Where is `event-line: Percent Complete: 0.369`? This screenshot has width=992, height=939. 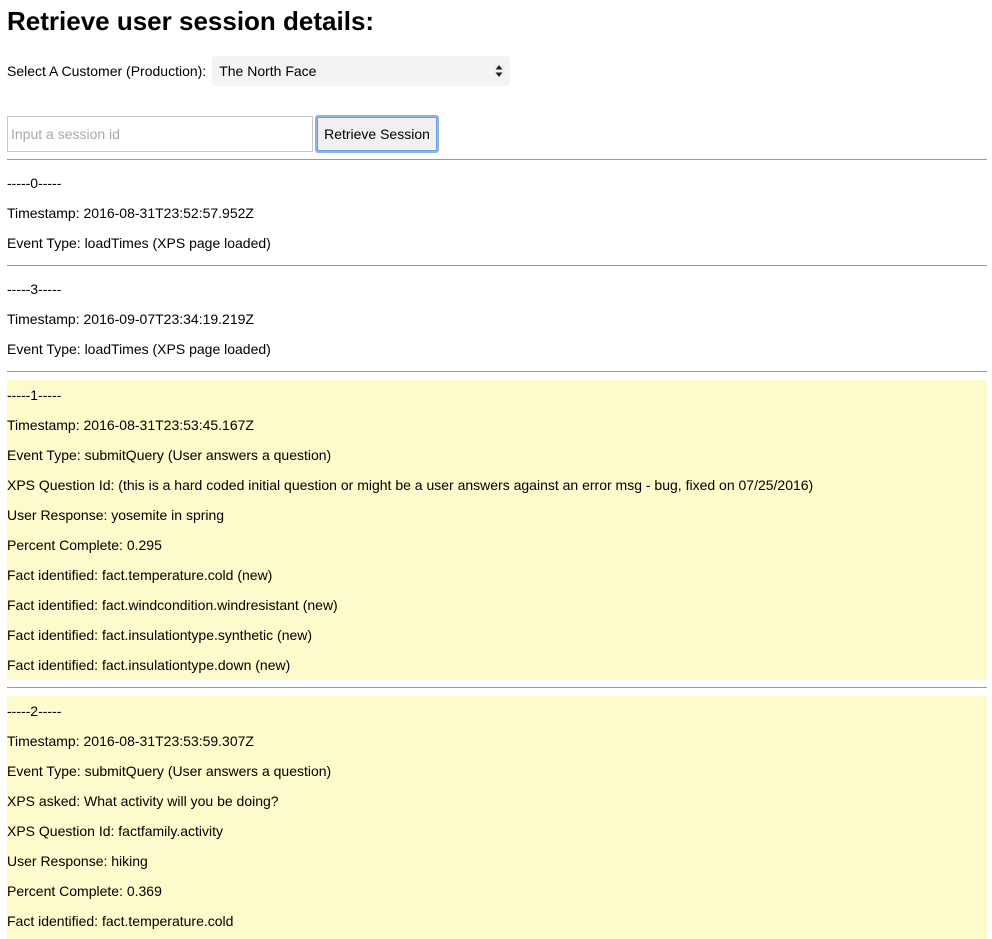 event-line: Percent Complete: 0.369 is located at coordinates (84, 891).